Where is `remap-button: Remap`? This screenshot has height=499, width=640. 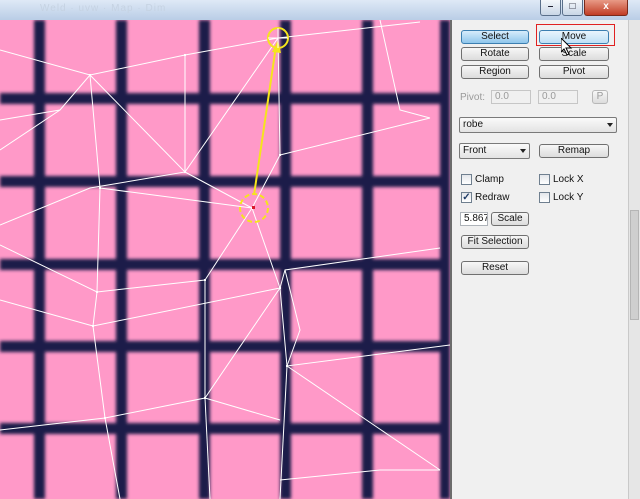
remap-button: Remap is located at coordinates (574, 151).